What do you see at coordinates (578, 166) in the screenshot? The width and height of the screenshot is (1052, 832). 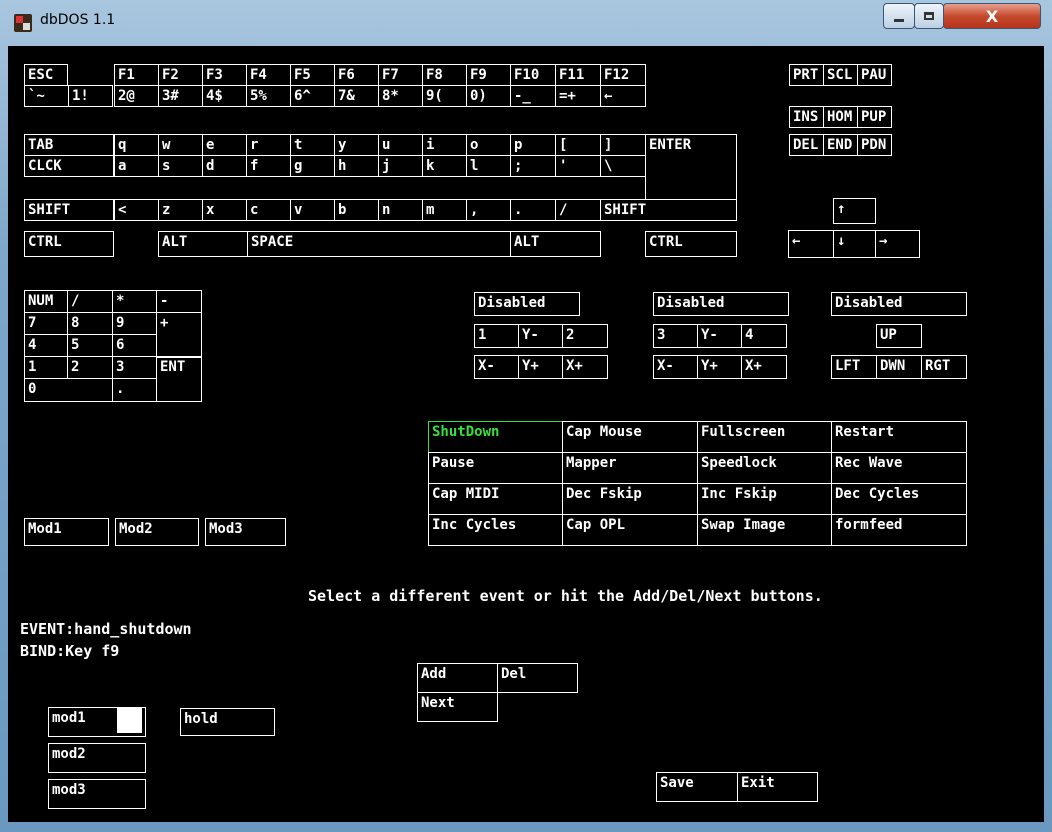 I see `key-quote: '` at bounding box center [578, 166].